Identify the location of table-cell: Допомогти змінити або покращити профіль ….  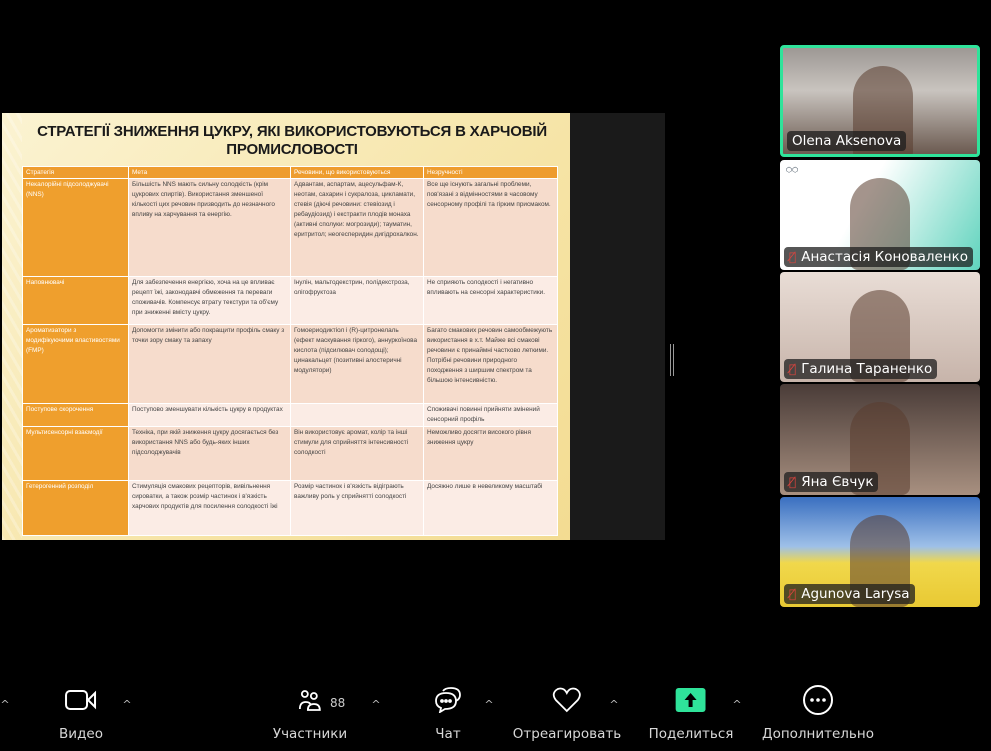
(209, 364).